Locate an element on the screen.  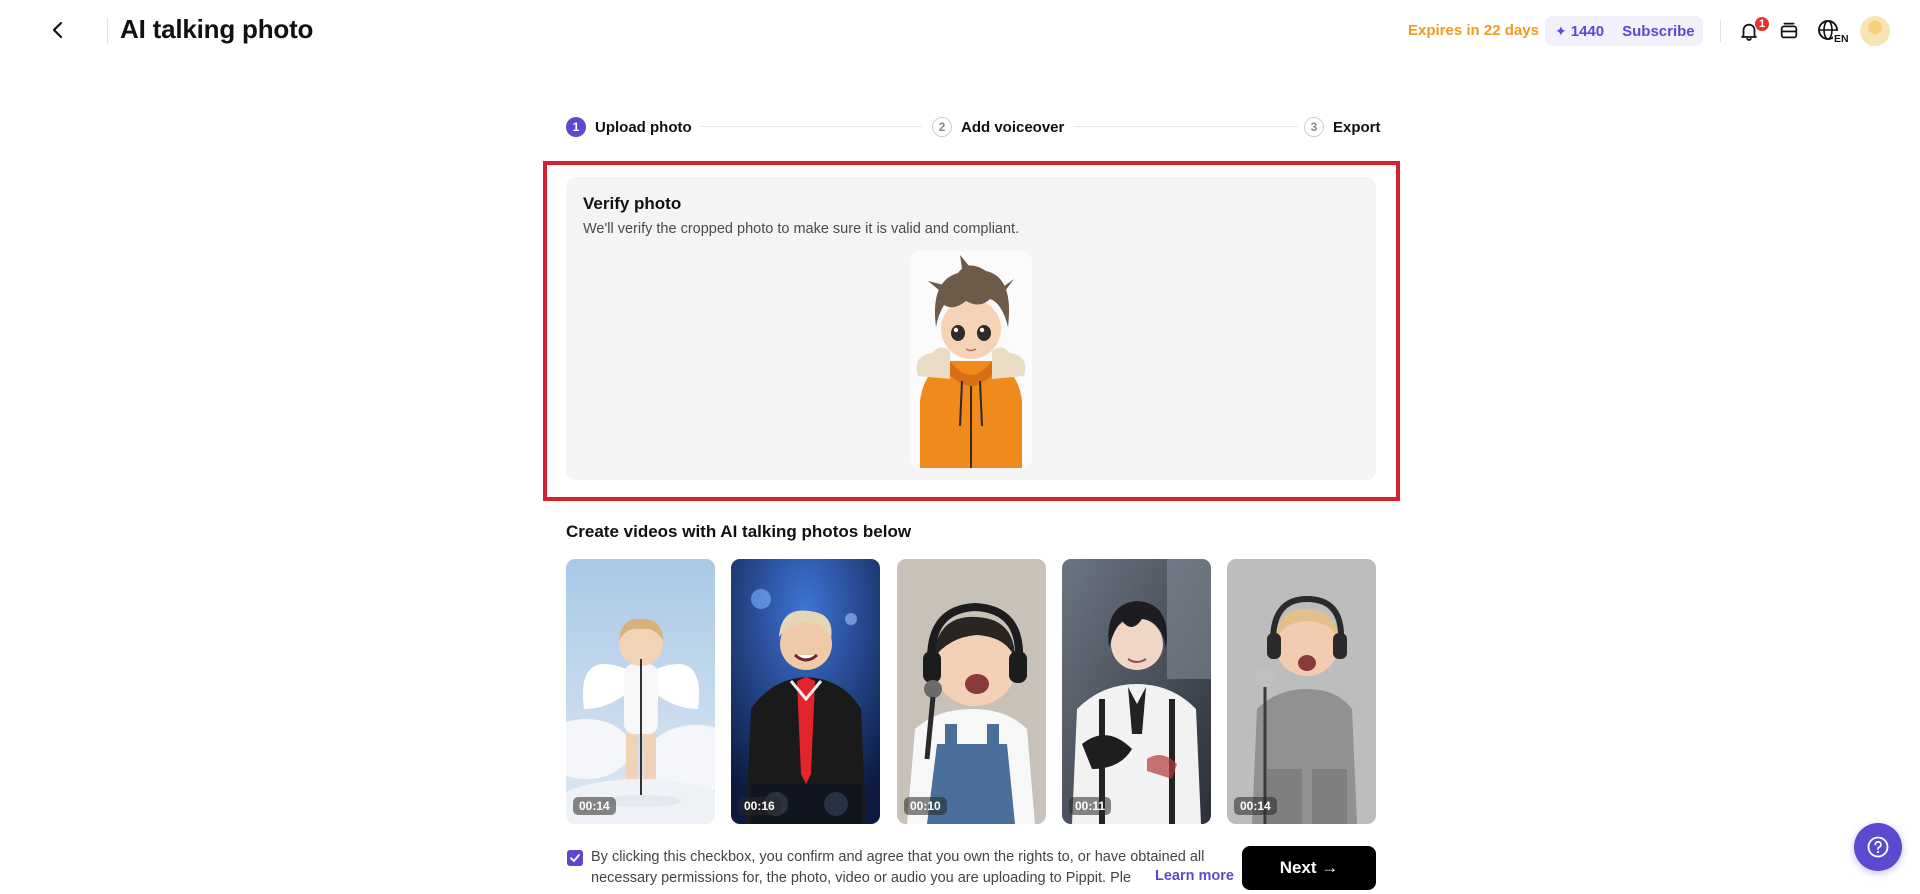
assets-button is located at coordinates (1789, 31).